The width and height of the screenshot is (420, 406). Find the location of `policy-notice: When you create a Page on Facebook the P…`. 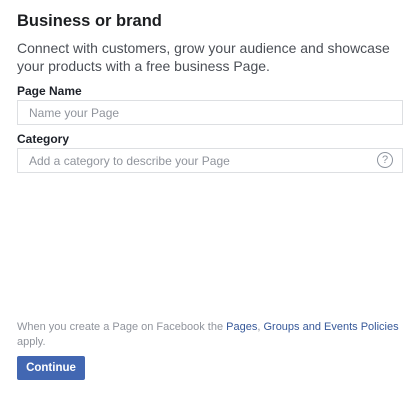

policy-notice: When you create a Page on Facebook the P… is located at coordinates (212, 334).